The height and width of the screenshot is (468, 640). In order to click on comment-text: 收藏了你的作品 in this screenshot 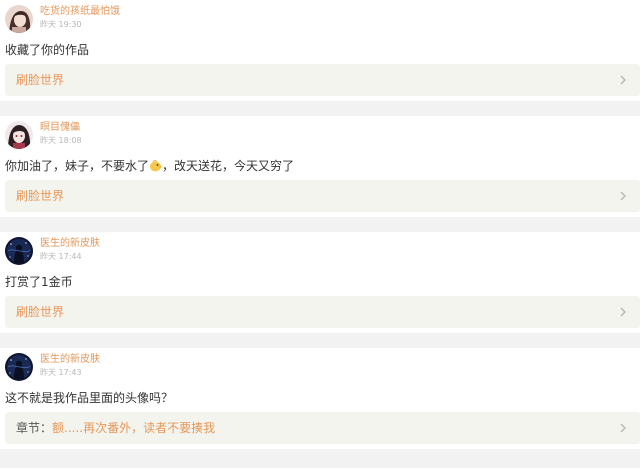, I will do `click(47, 50)`.